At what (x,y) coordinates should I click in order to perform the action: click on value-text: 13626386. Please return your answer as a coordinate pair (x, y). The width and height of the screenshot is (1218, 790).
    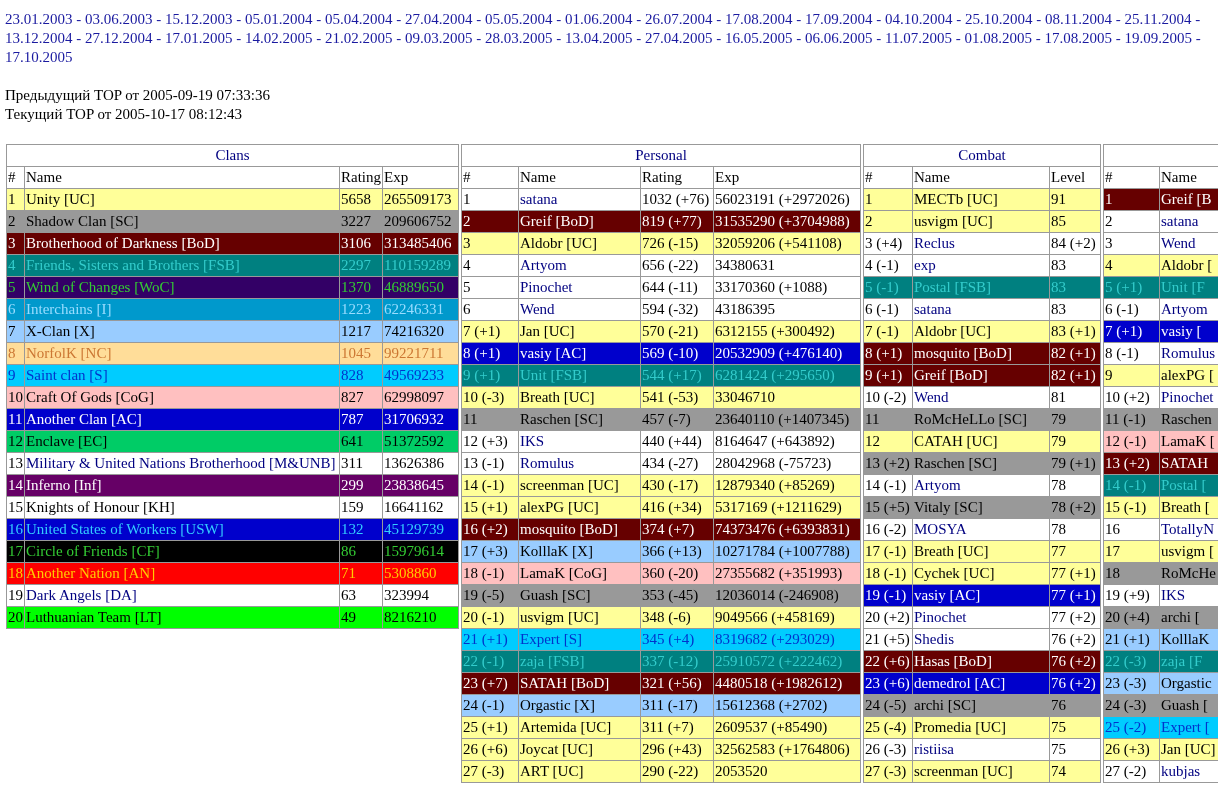
    Looking at the image, I should click on (414, 463).